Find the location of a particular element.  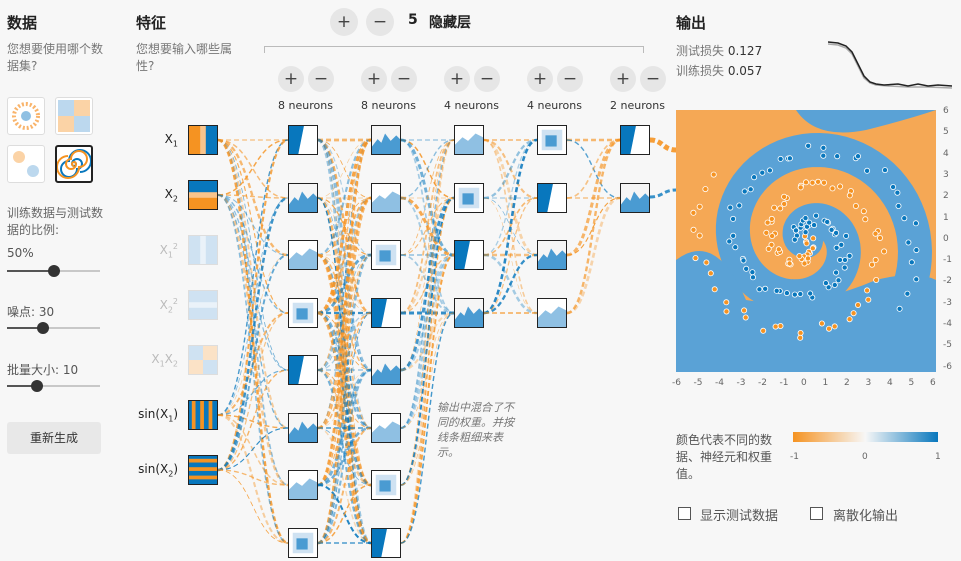

dataset-spiral is located at coordinates (74, 164).